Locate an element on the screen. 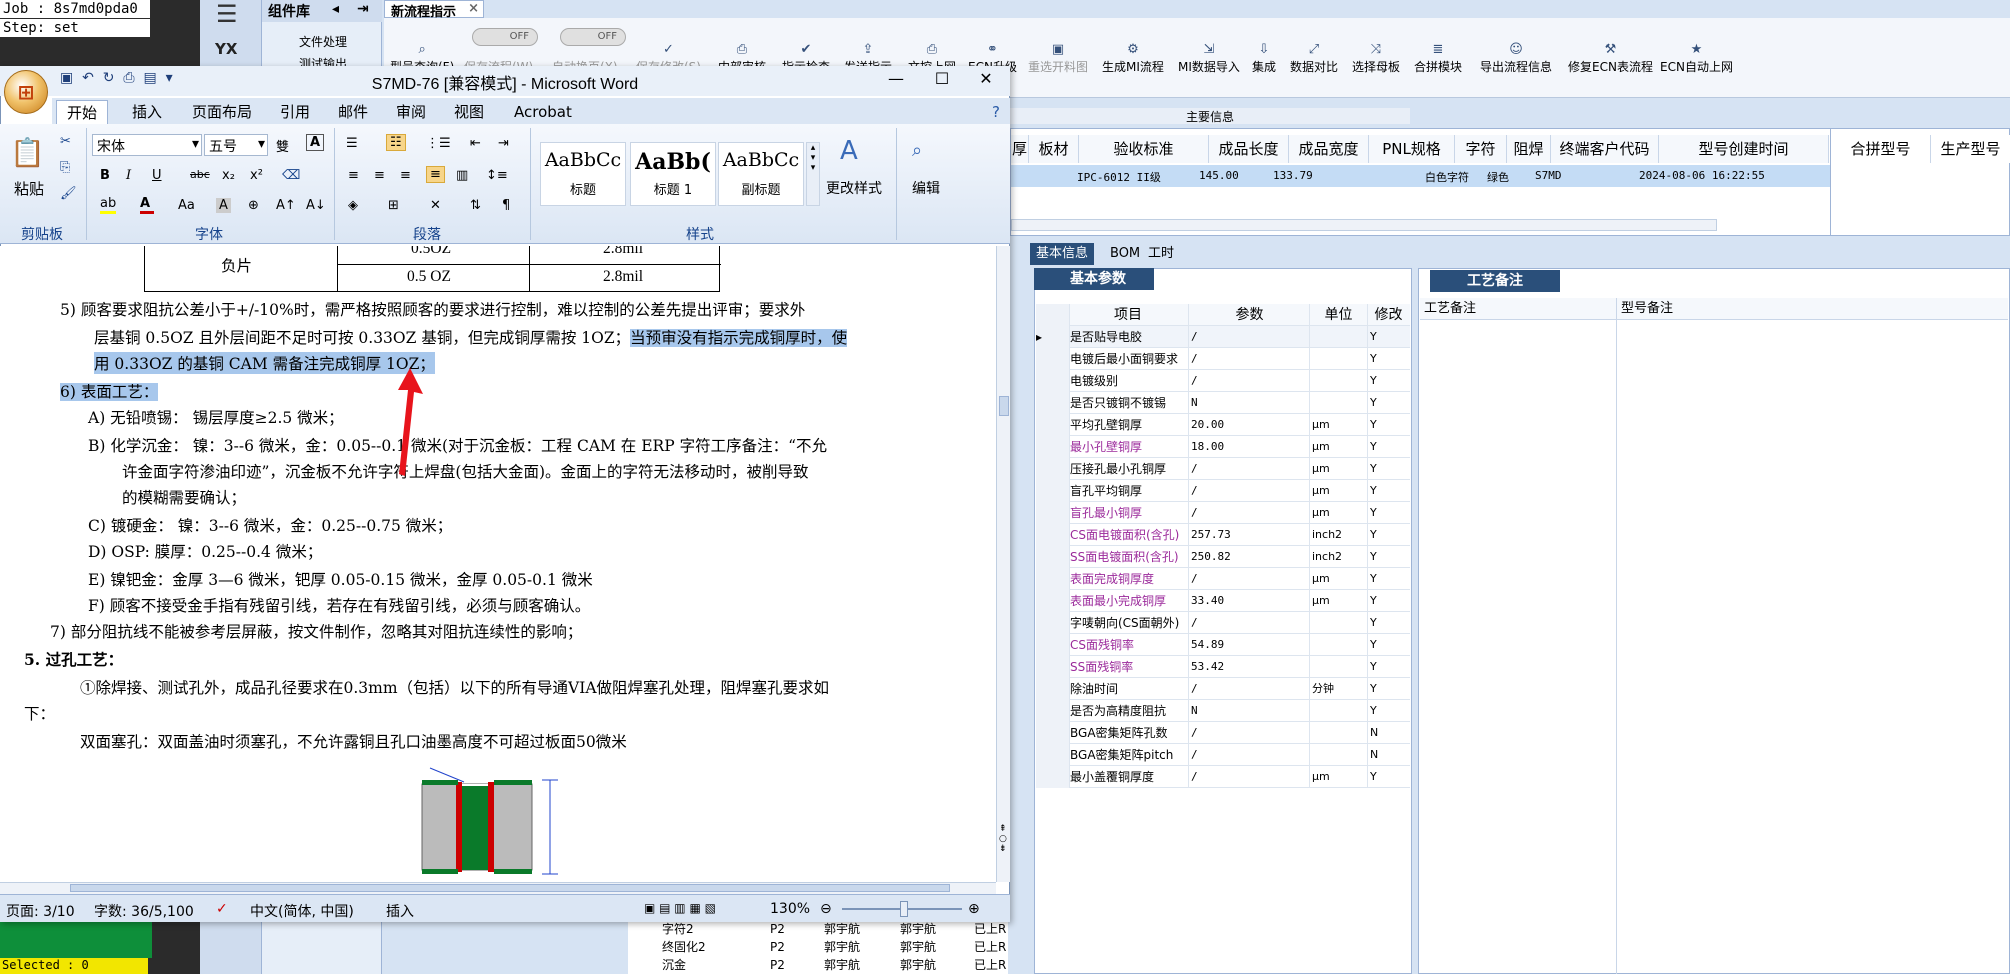  proofing-icon: ✓ is located at coordinates (222, 909).